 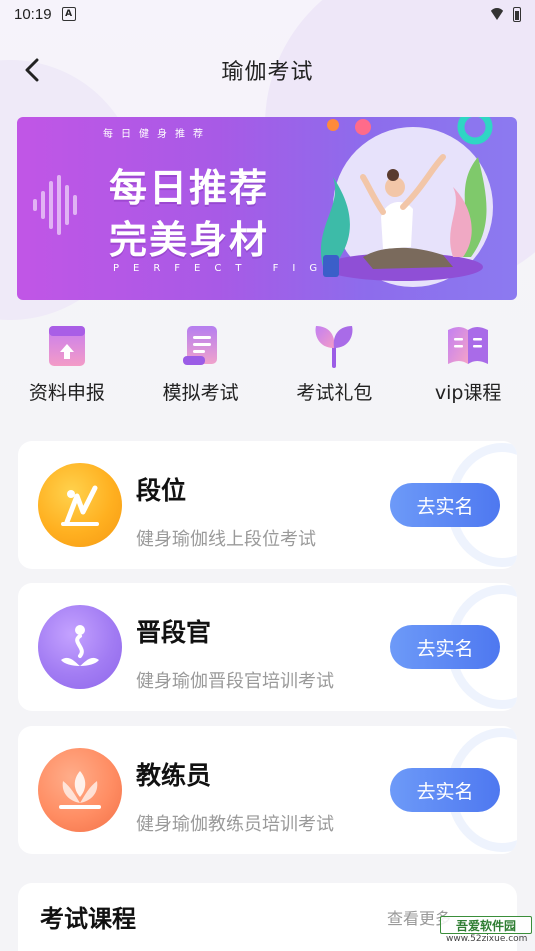 I want to click on lotus-meditation-icon, so click(x=80, y=790).